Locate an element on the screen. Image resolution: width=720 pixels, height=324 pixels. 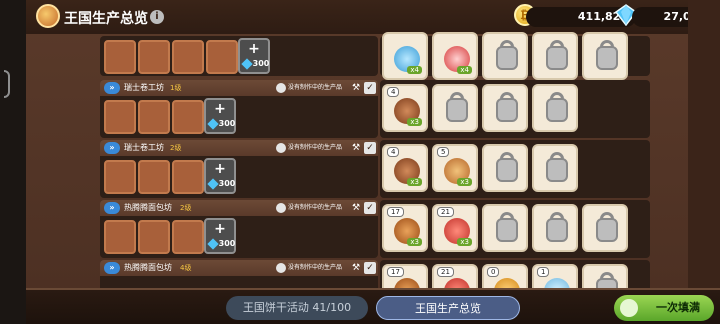
product-cards-panel: 4 x3 is located at coordinates (515, 109).